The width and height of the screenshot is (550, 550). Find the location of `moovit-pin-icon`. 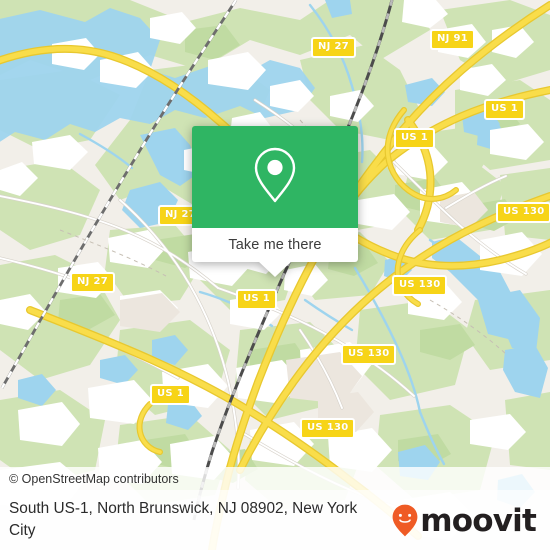

moovit-pin-icon is located at coordinates (405, 520).